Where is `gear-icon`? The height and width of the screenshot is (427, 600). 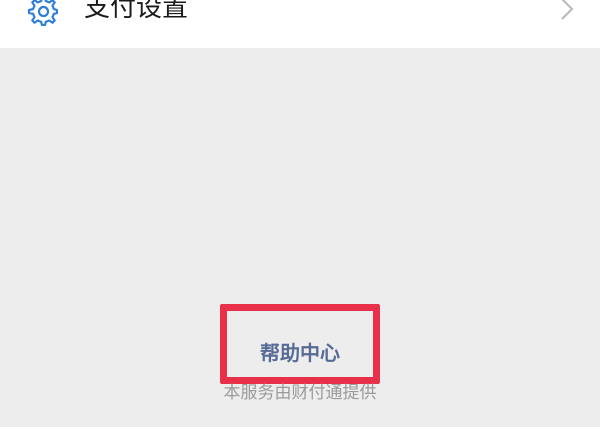 gear-icon is located at coordinates (42, 13).